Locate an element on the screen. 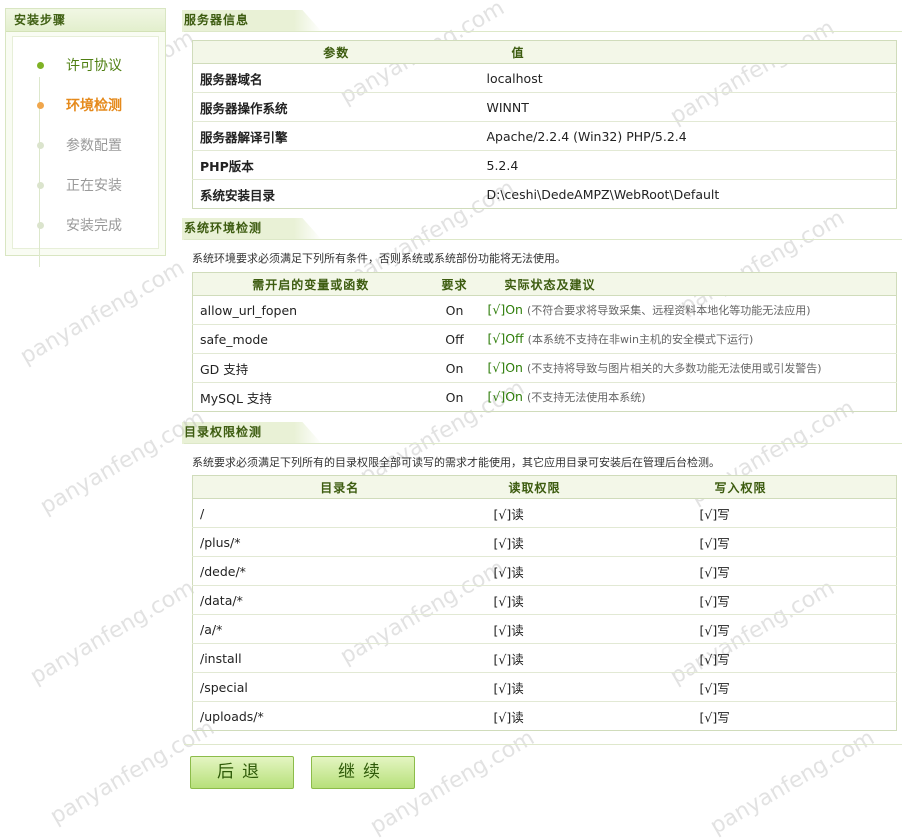  param-name: PHP版本 is located at coordinates (336, 165).